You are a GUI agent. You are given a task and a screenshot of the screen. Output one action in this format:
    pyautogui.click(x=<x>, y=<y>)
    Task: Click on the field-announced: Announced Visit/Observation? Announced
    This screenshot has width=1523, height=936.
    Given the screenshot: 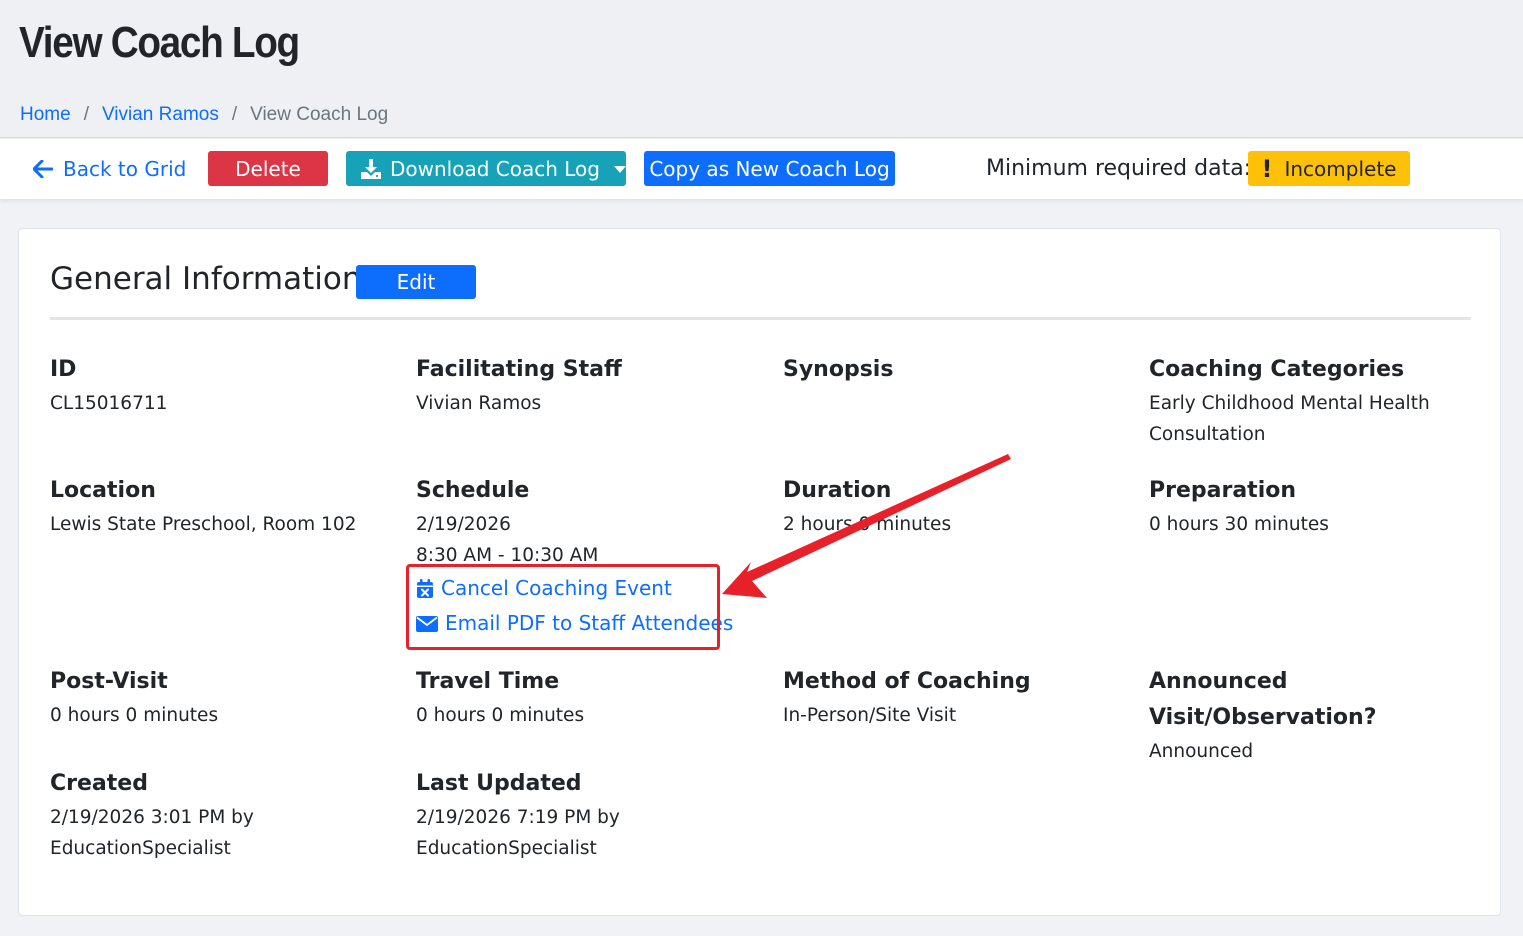 What is the action you would take?
    pyautogui.click(x=1279, y=715)
    